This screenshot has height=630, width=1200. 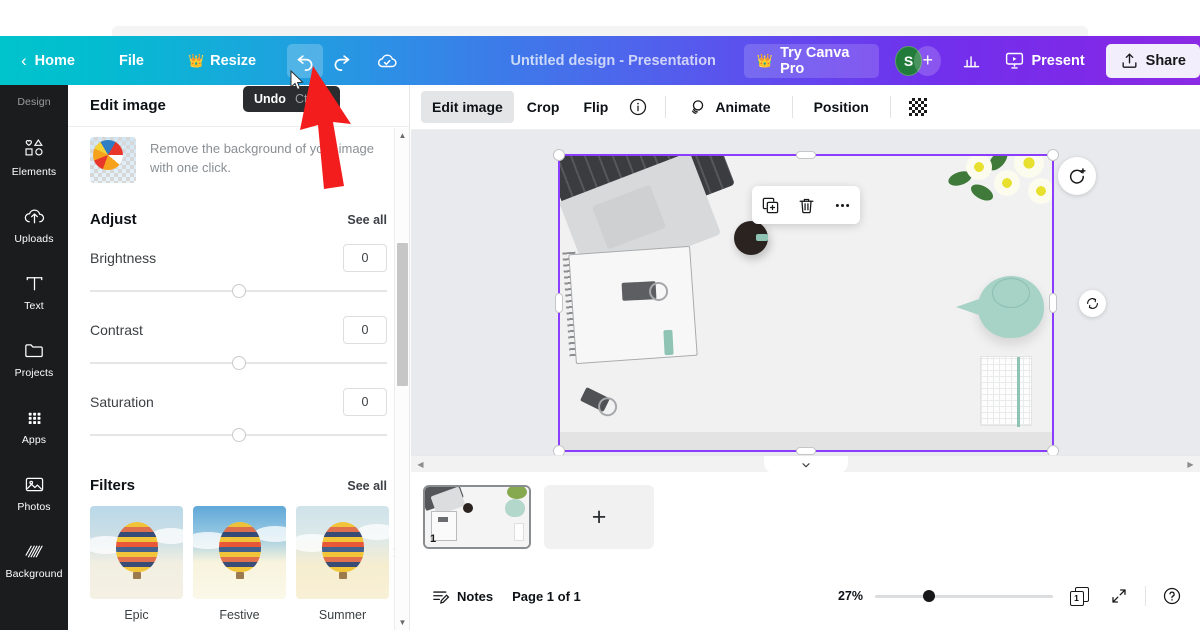 What do you see at coordinates (842, 205) in the screenshot?
I see `more-options-button` at bounding box center [842, 205].